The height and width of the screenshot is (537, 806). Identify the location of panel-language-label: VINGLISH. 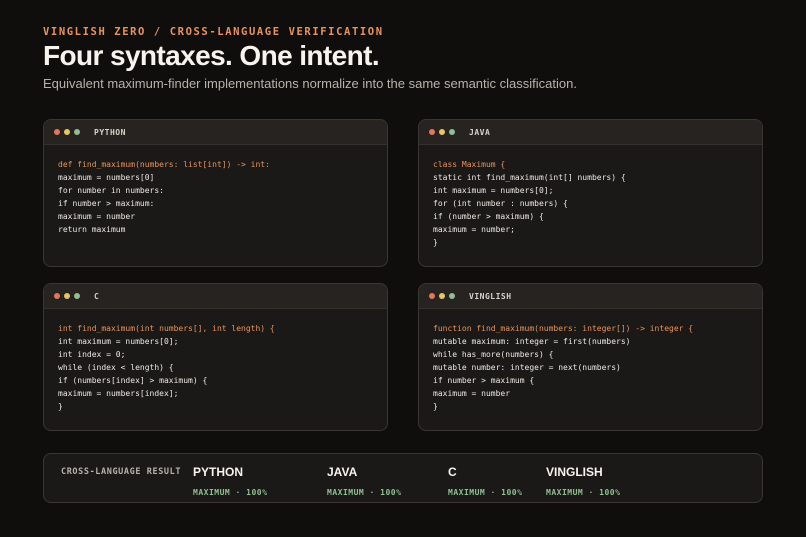
(490, 296).